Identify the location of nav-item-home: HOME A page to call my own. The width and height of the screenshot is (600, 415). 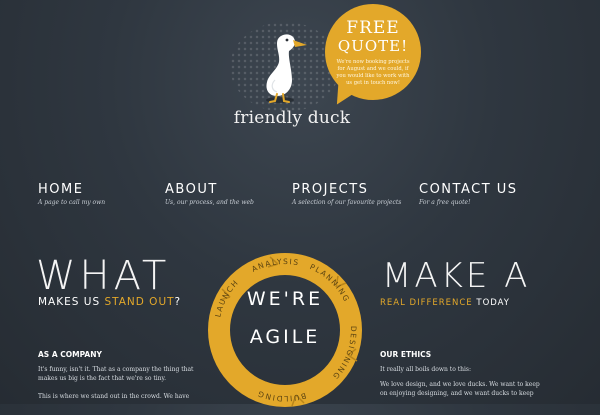
(98, 194).